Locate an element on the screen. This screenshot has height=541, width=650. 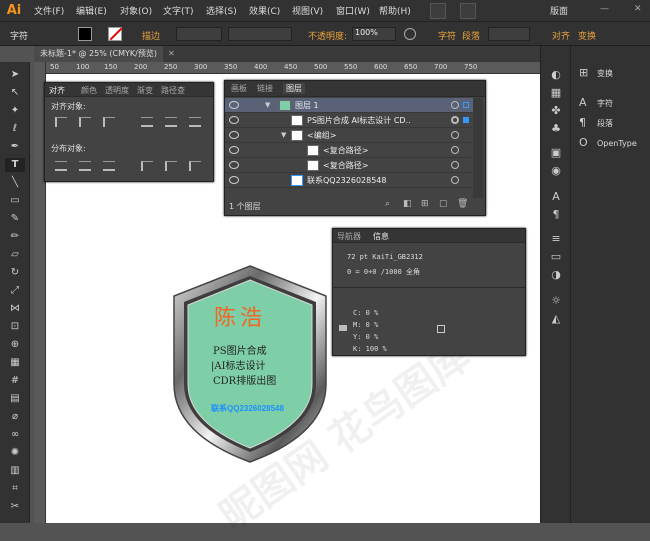
menu-effect: 效果(C) is located at coordinates (264, 10).